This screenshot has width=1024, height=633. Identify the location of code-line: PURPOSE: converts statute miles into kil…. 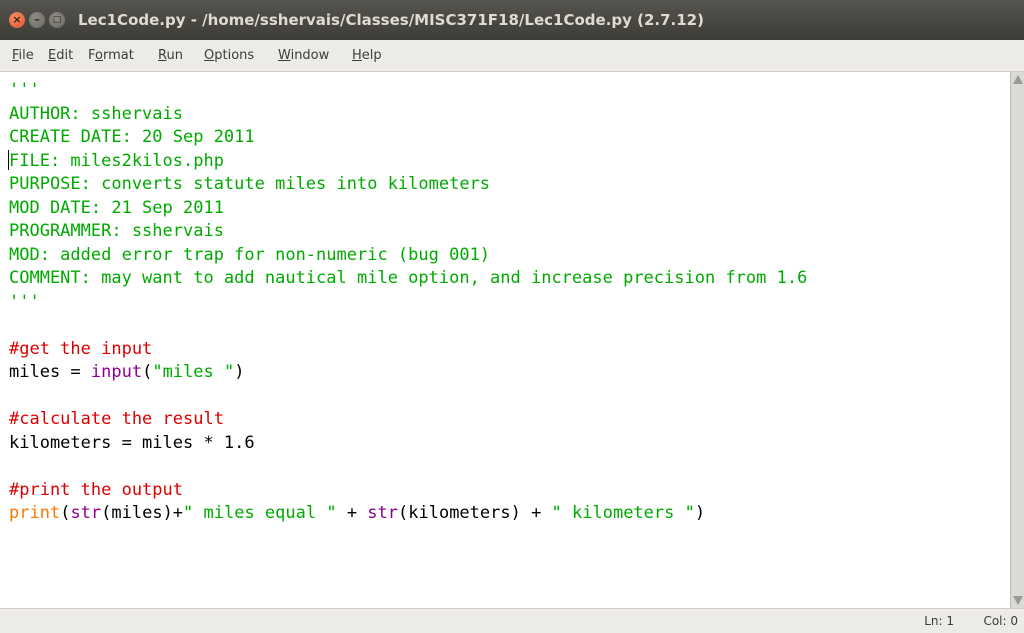
(408, 185).